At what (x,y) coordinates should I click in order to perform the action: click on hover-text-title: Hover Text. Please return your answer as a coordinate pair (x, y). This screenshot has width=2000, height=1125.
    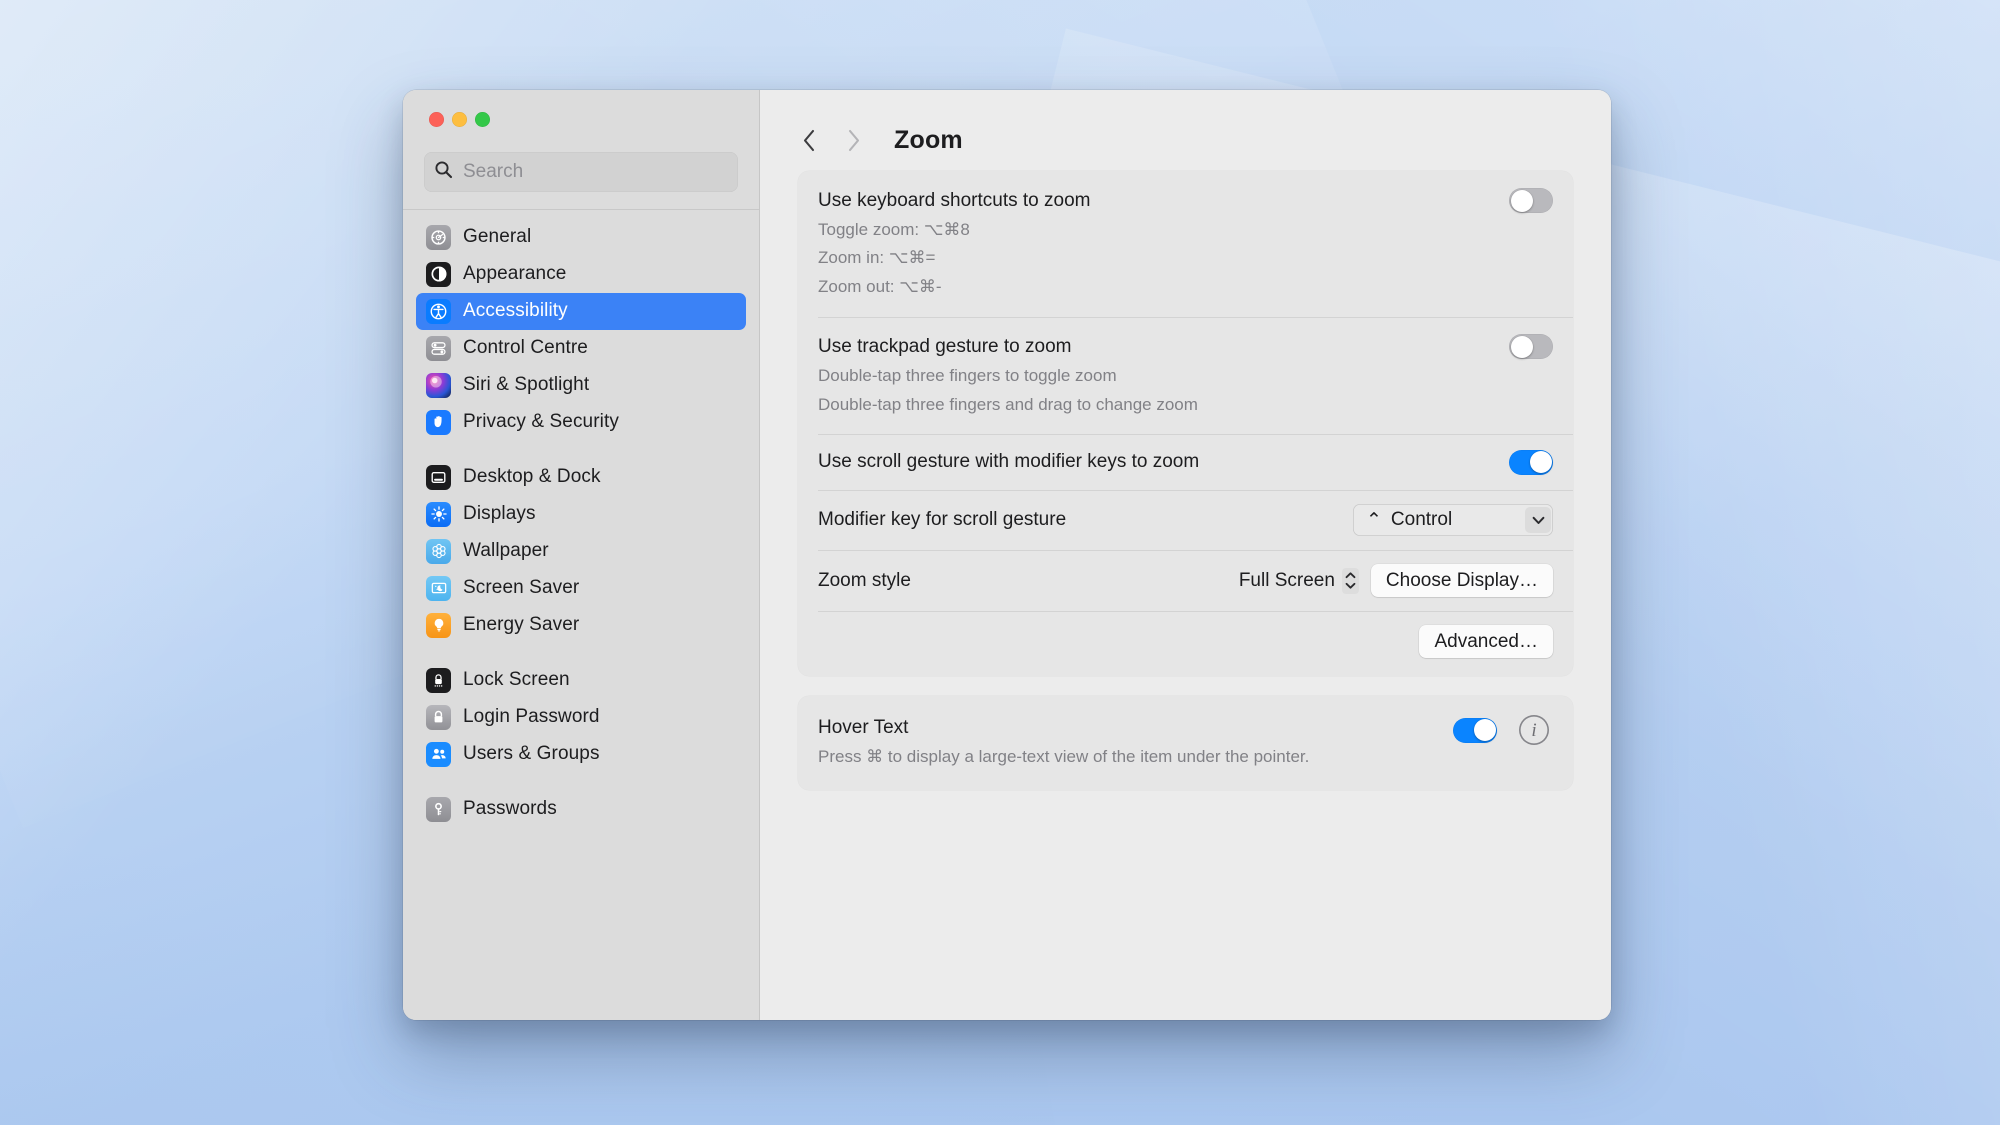
    Looking at the image, I should click on (863, 728).